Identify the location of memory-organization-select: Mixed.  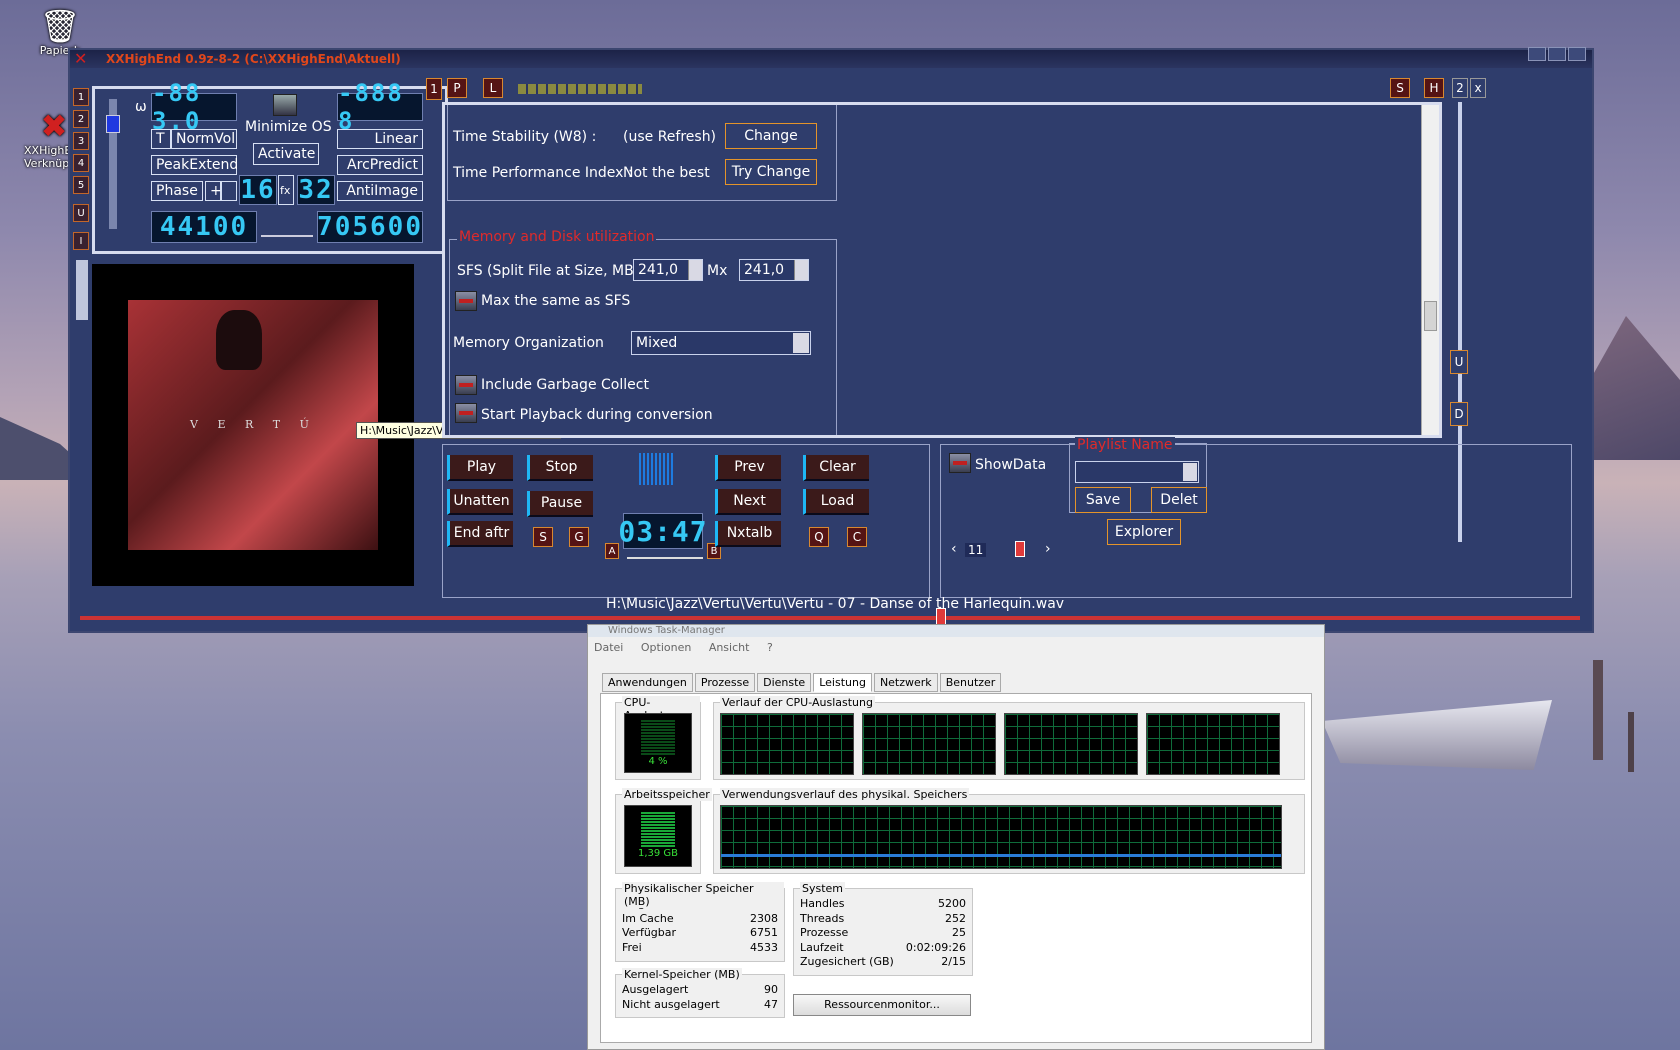
(721, 343).